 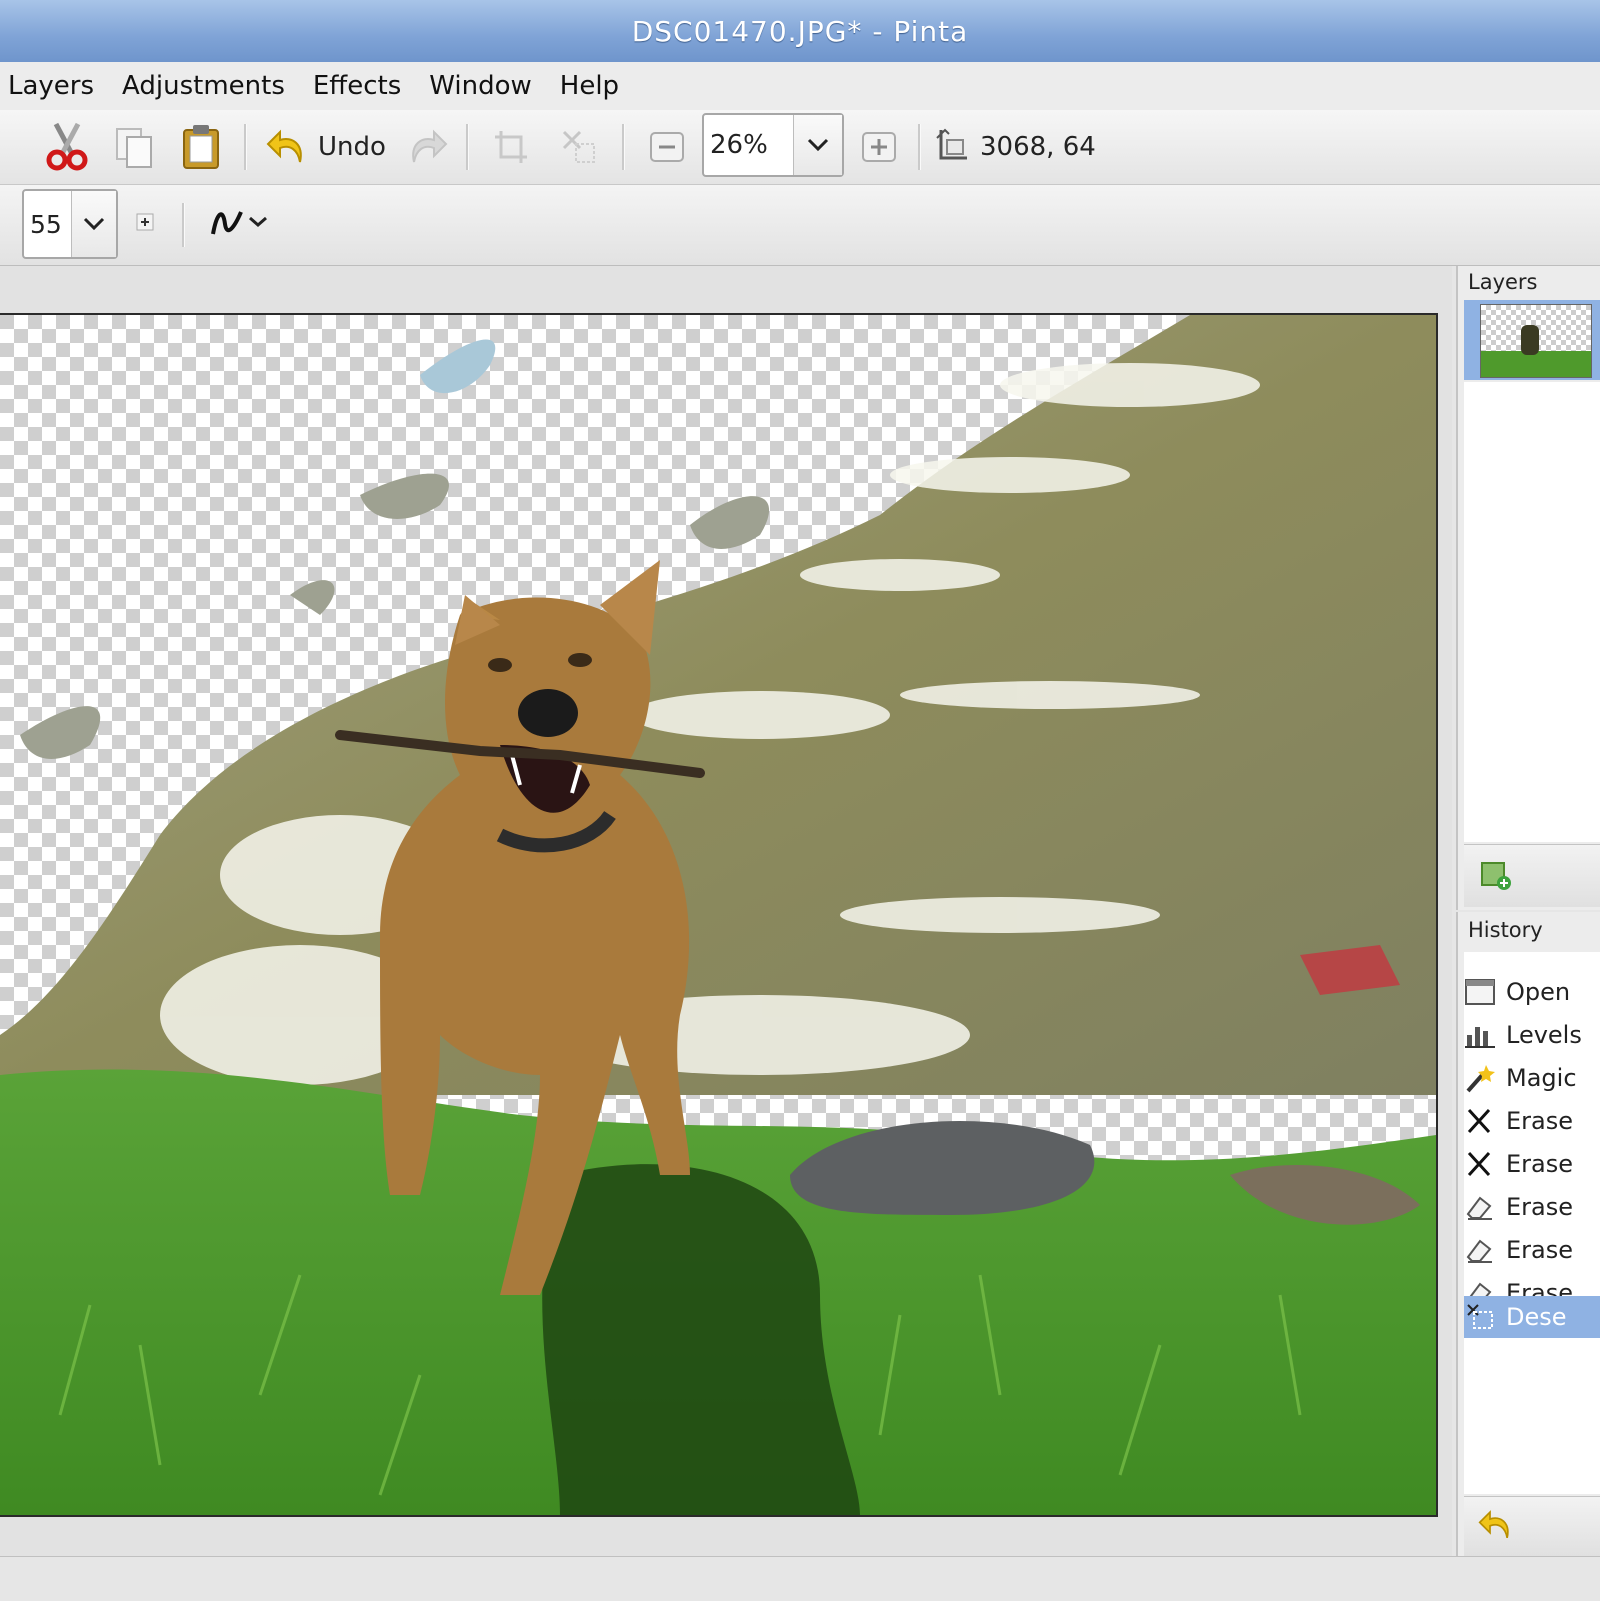 I want to click on zoom-in-icon, so click(x=879, y=147).